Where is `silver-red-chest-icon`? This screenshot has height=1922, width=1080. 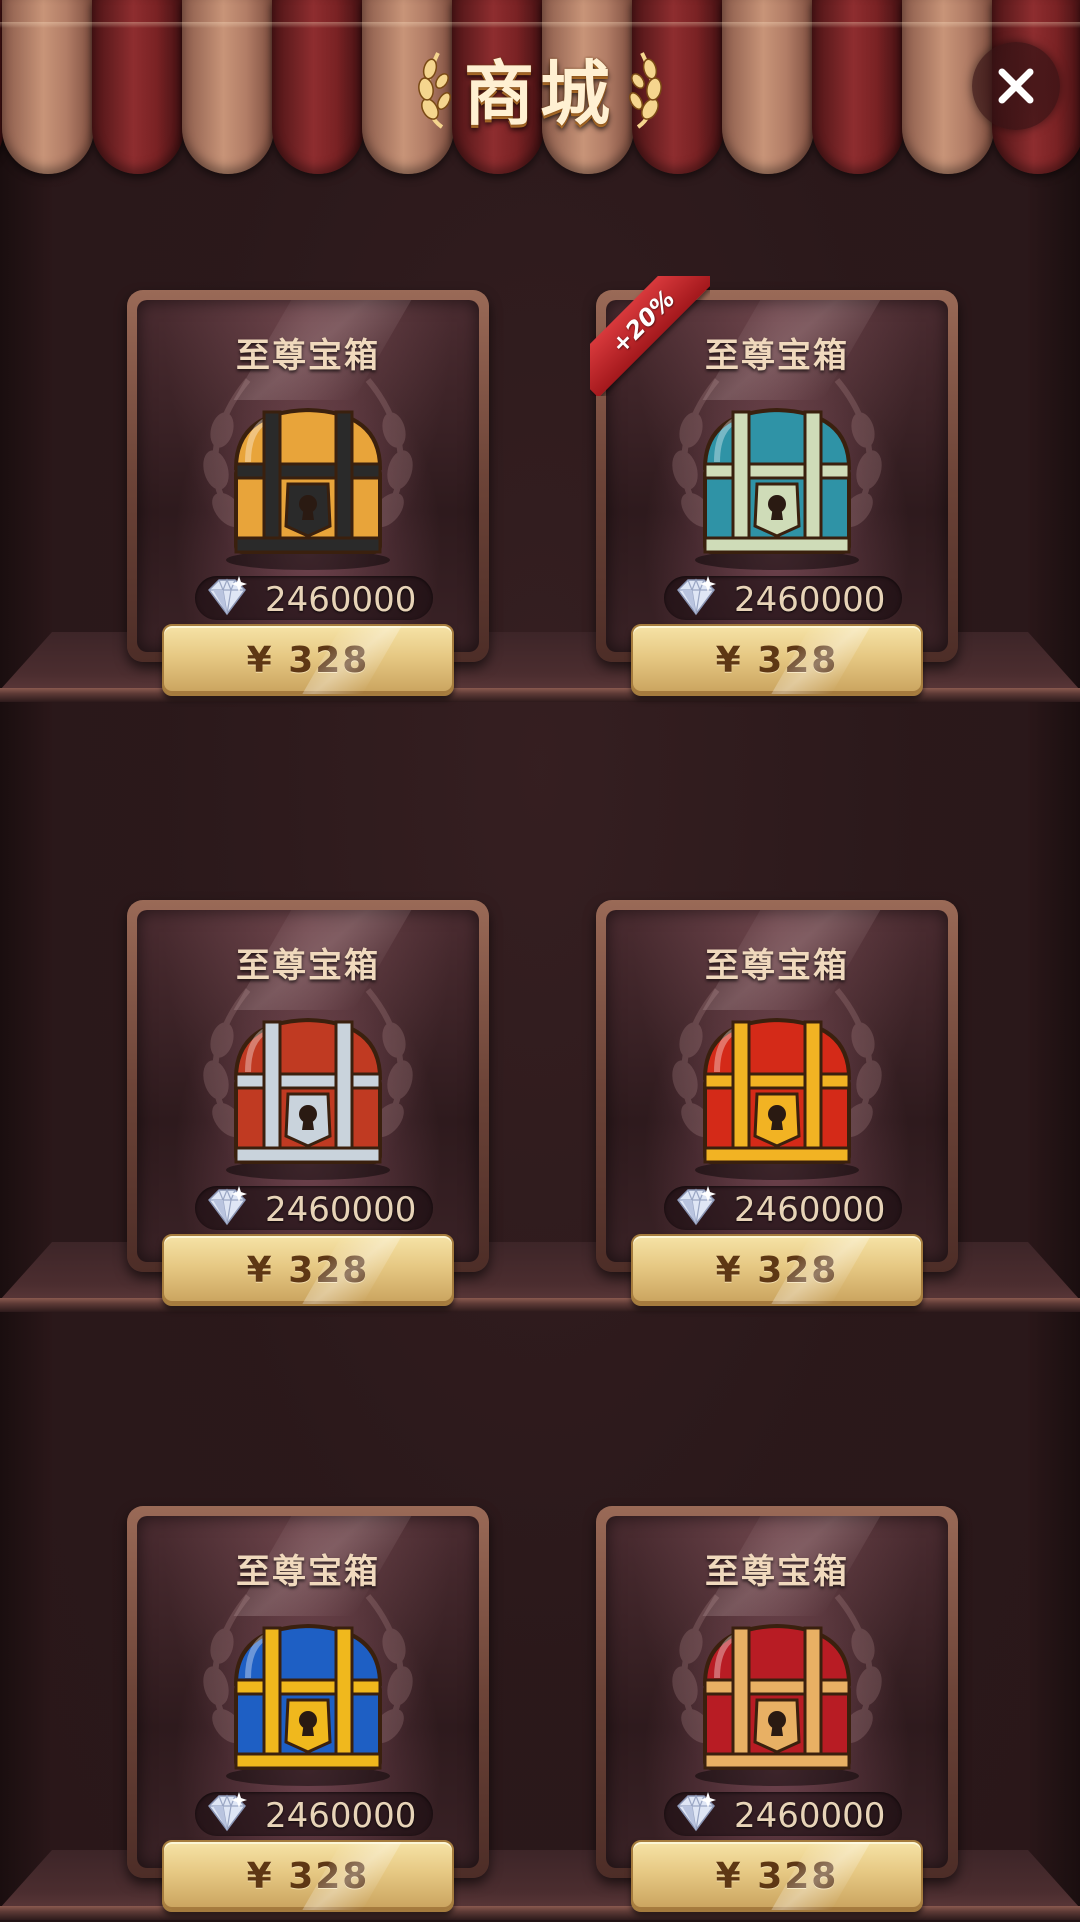
silver-red-chest-icon is located at coordinates (308, 1092).